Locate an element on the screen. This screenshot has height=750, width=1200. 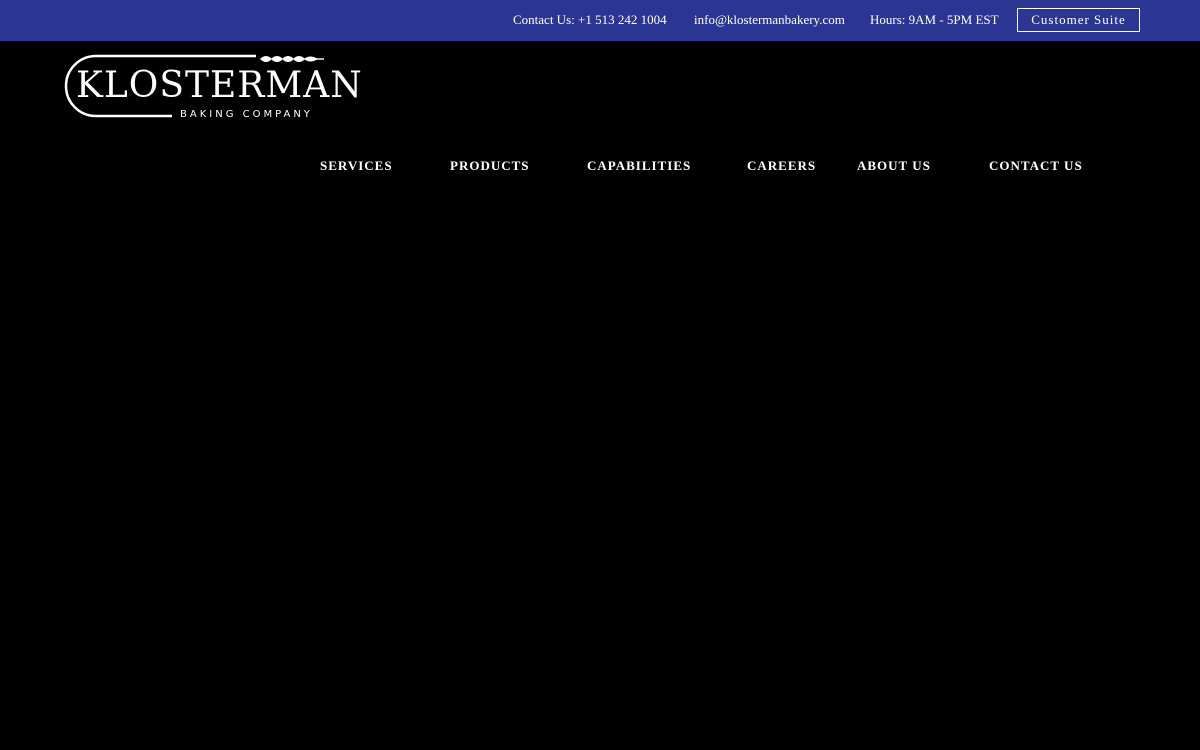
customer-suite-button: Customer Suite is located at coordinates (1078, 20).